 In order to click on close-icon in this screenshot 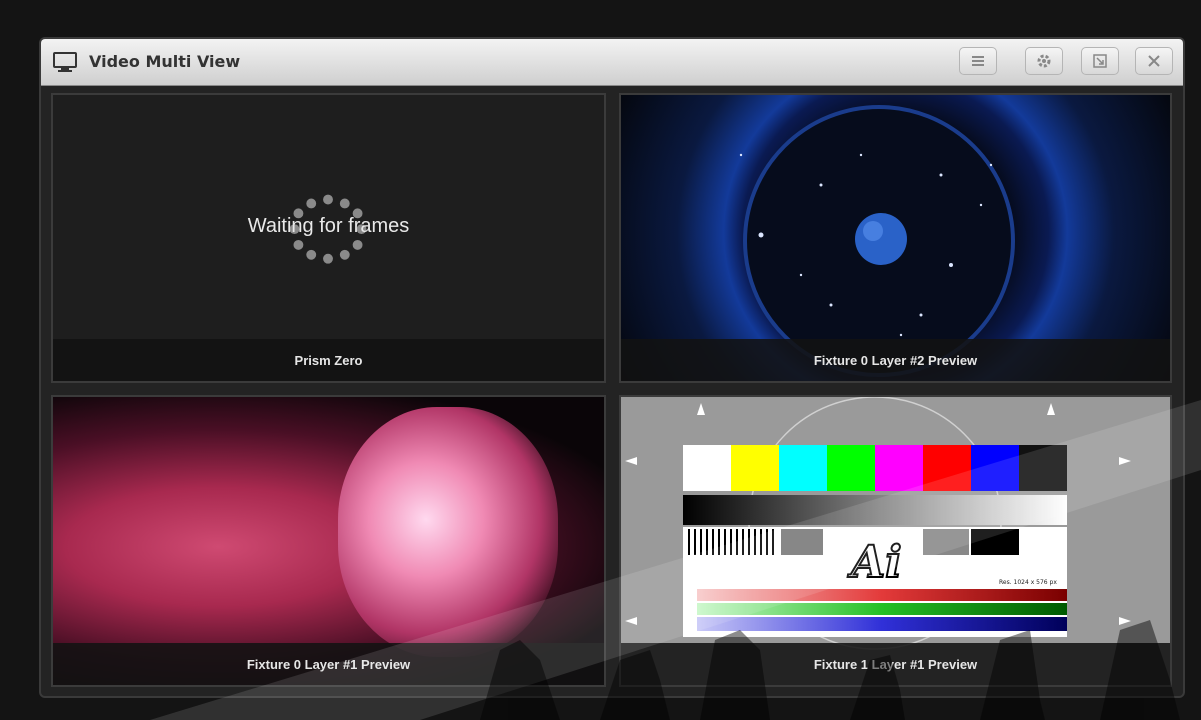, I will do `click(1154, 61)`.